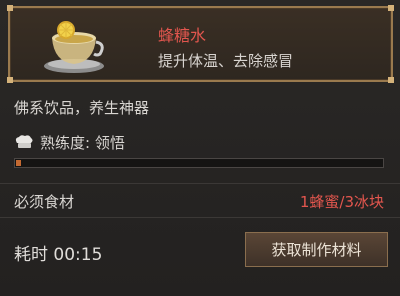 This screenshot has height=296, width=400. I want to click on honey-water-cup-icon, so click(74, 47).